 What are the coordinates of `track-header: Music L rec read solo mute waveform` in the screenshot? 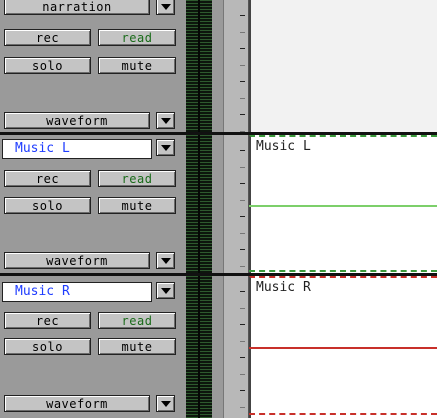 It's located at (91, 204).